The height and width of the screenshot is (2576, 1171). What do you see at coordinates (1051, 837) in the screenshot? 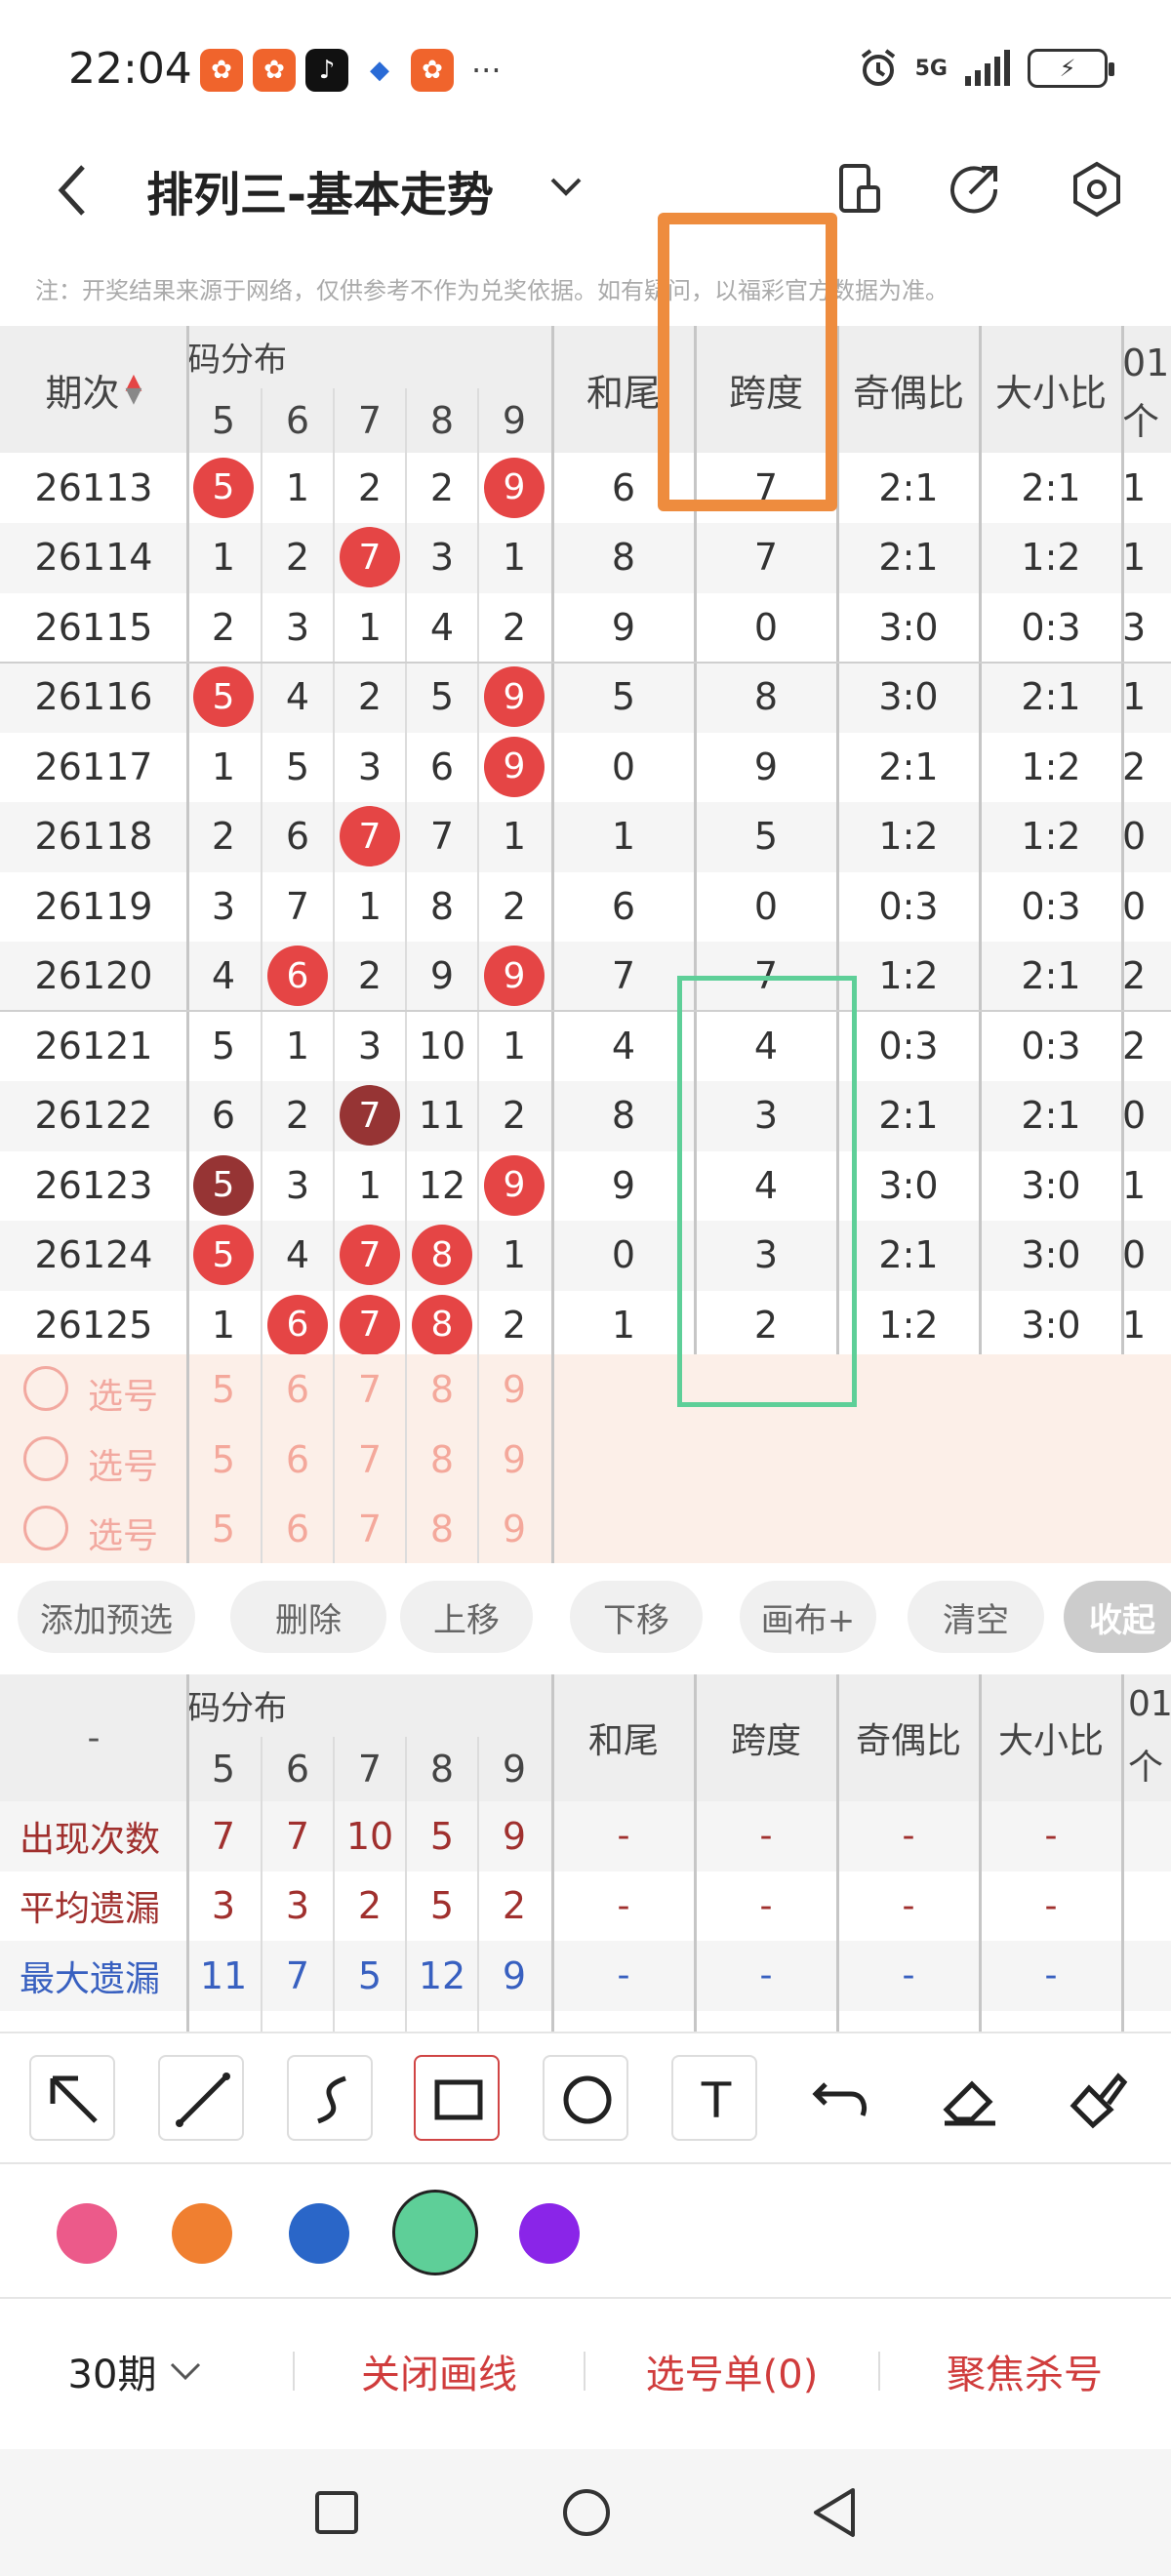
I see `big-small-cell: 1:2` at bounding box center [1051, 837].